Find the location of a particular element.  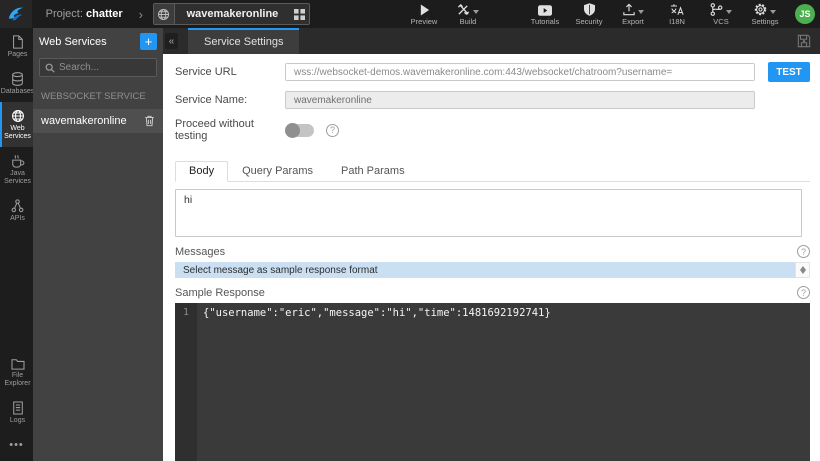

wavemaker-logo-icon is located at coordinates (16, 14).